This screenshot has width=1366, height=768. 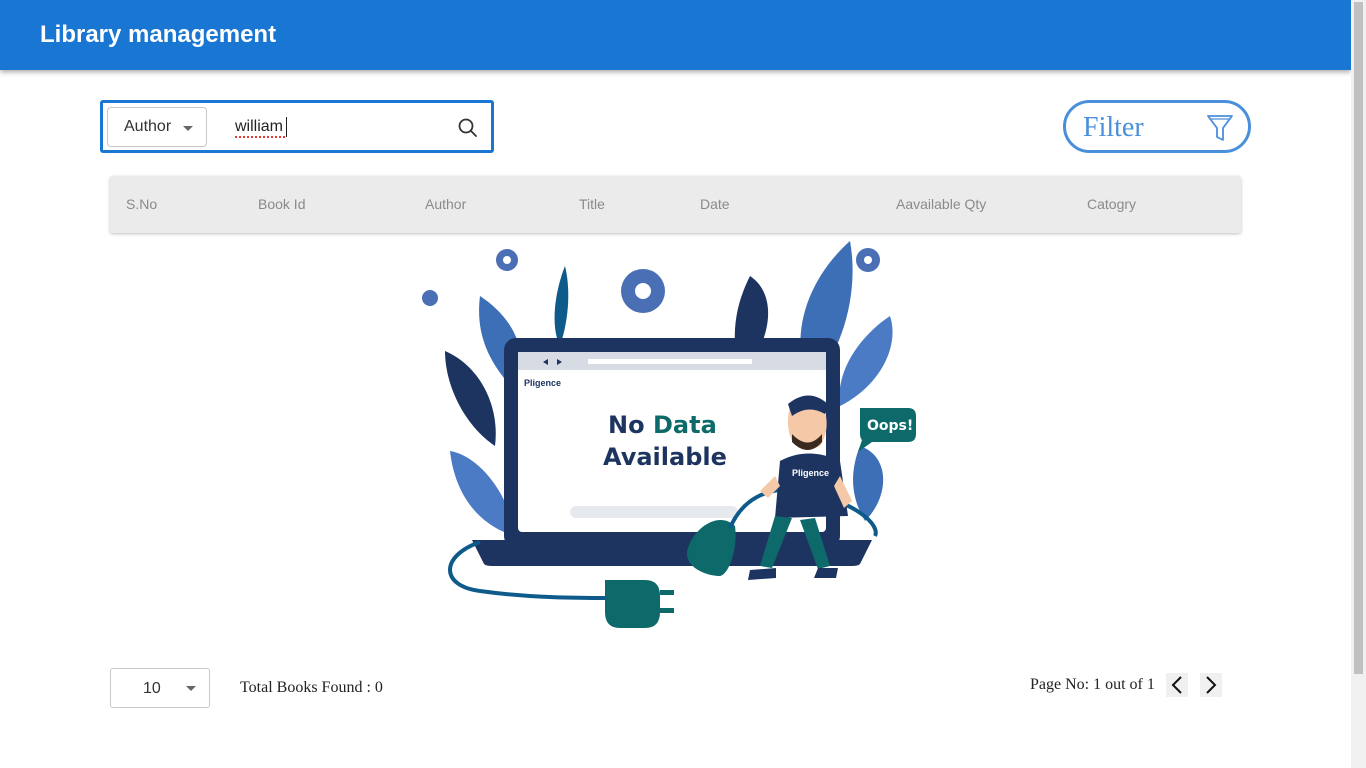 I want to click on page-info: Page No: 1 out of 1, so click(x=1092, y=684).